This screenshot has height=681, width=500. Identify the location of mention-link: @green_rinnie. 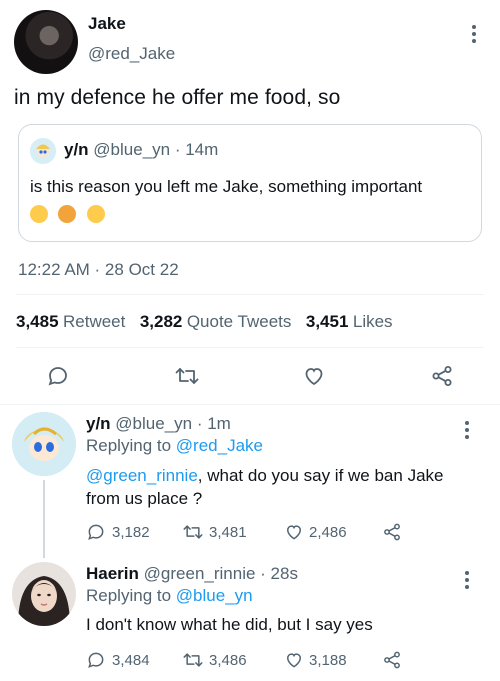
(142, 475).